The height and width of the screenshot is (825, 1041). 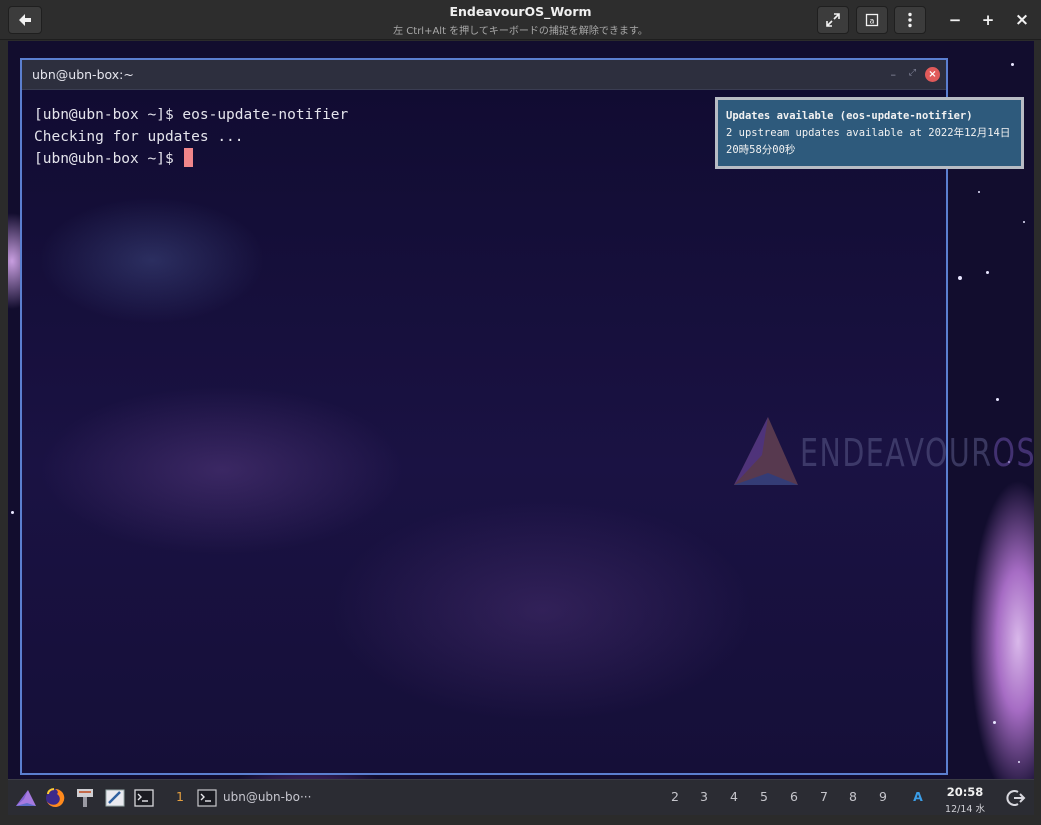 What do you see at coordinates (83, 74) in the screenshot?
I see `terminal-title: ubn@ubn-box:~` at bounding box center [83, 74].